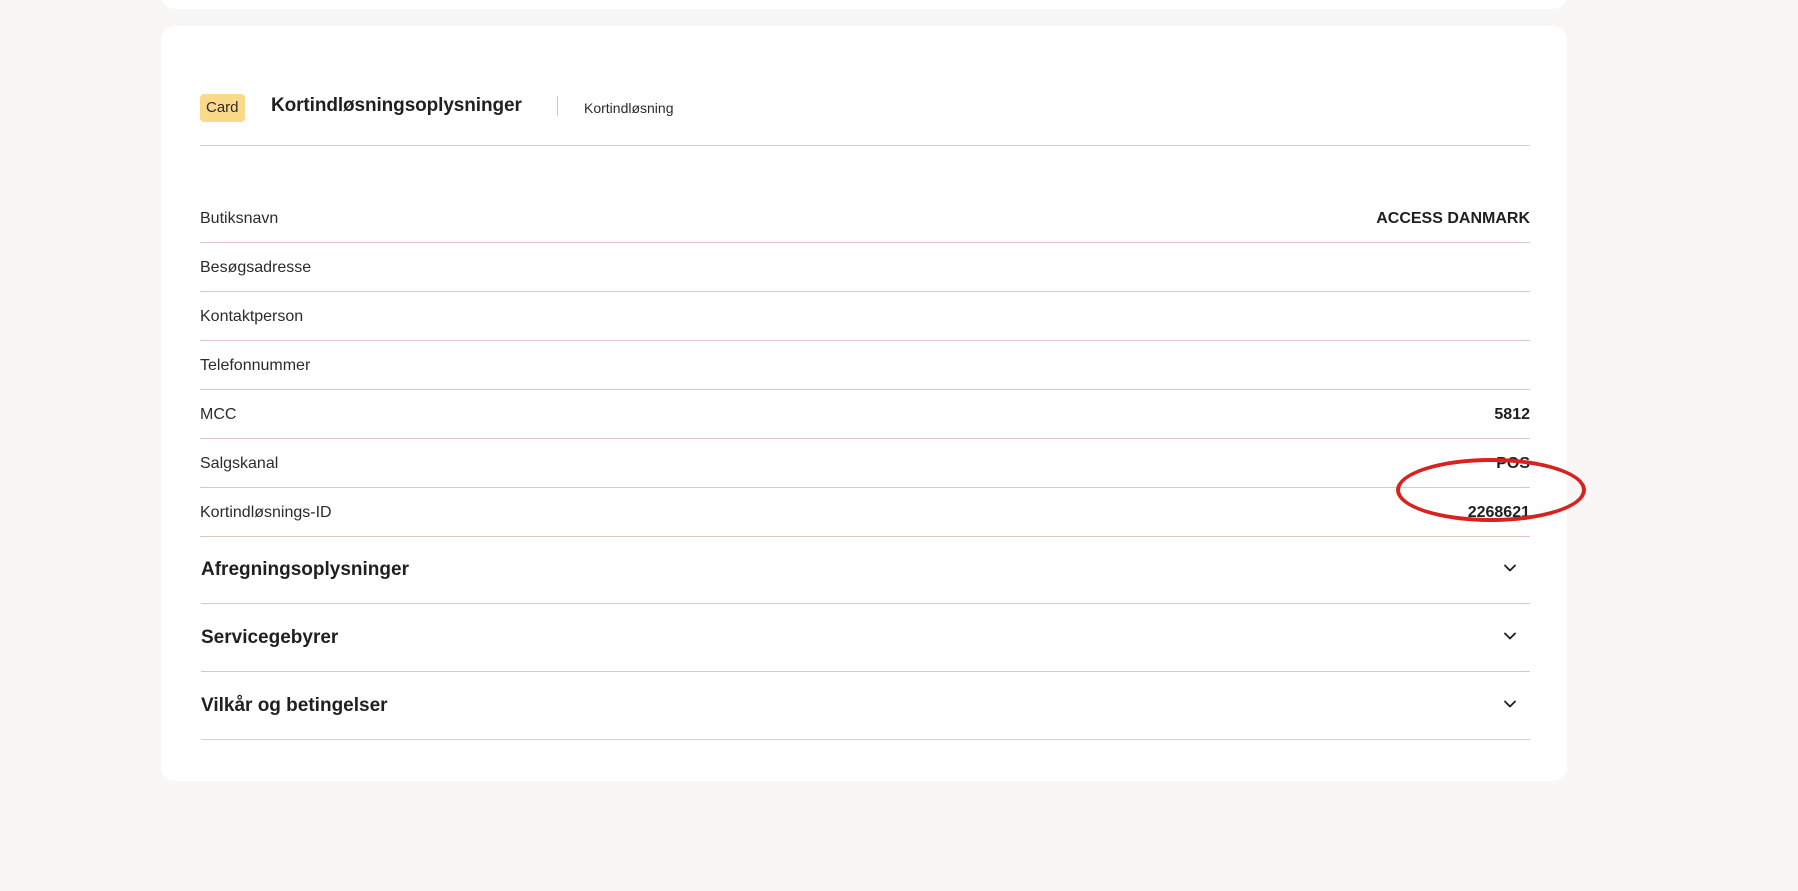 This screenshot has width=1798, height=891. I want to click on detail-label: Besøgsadresse, so click(256, 267).